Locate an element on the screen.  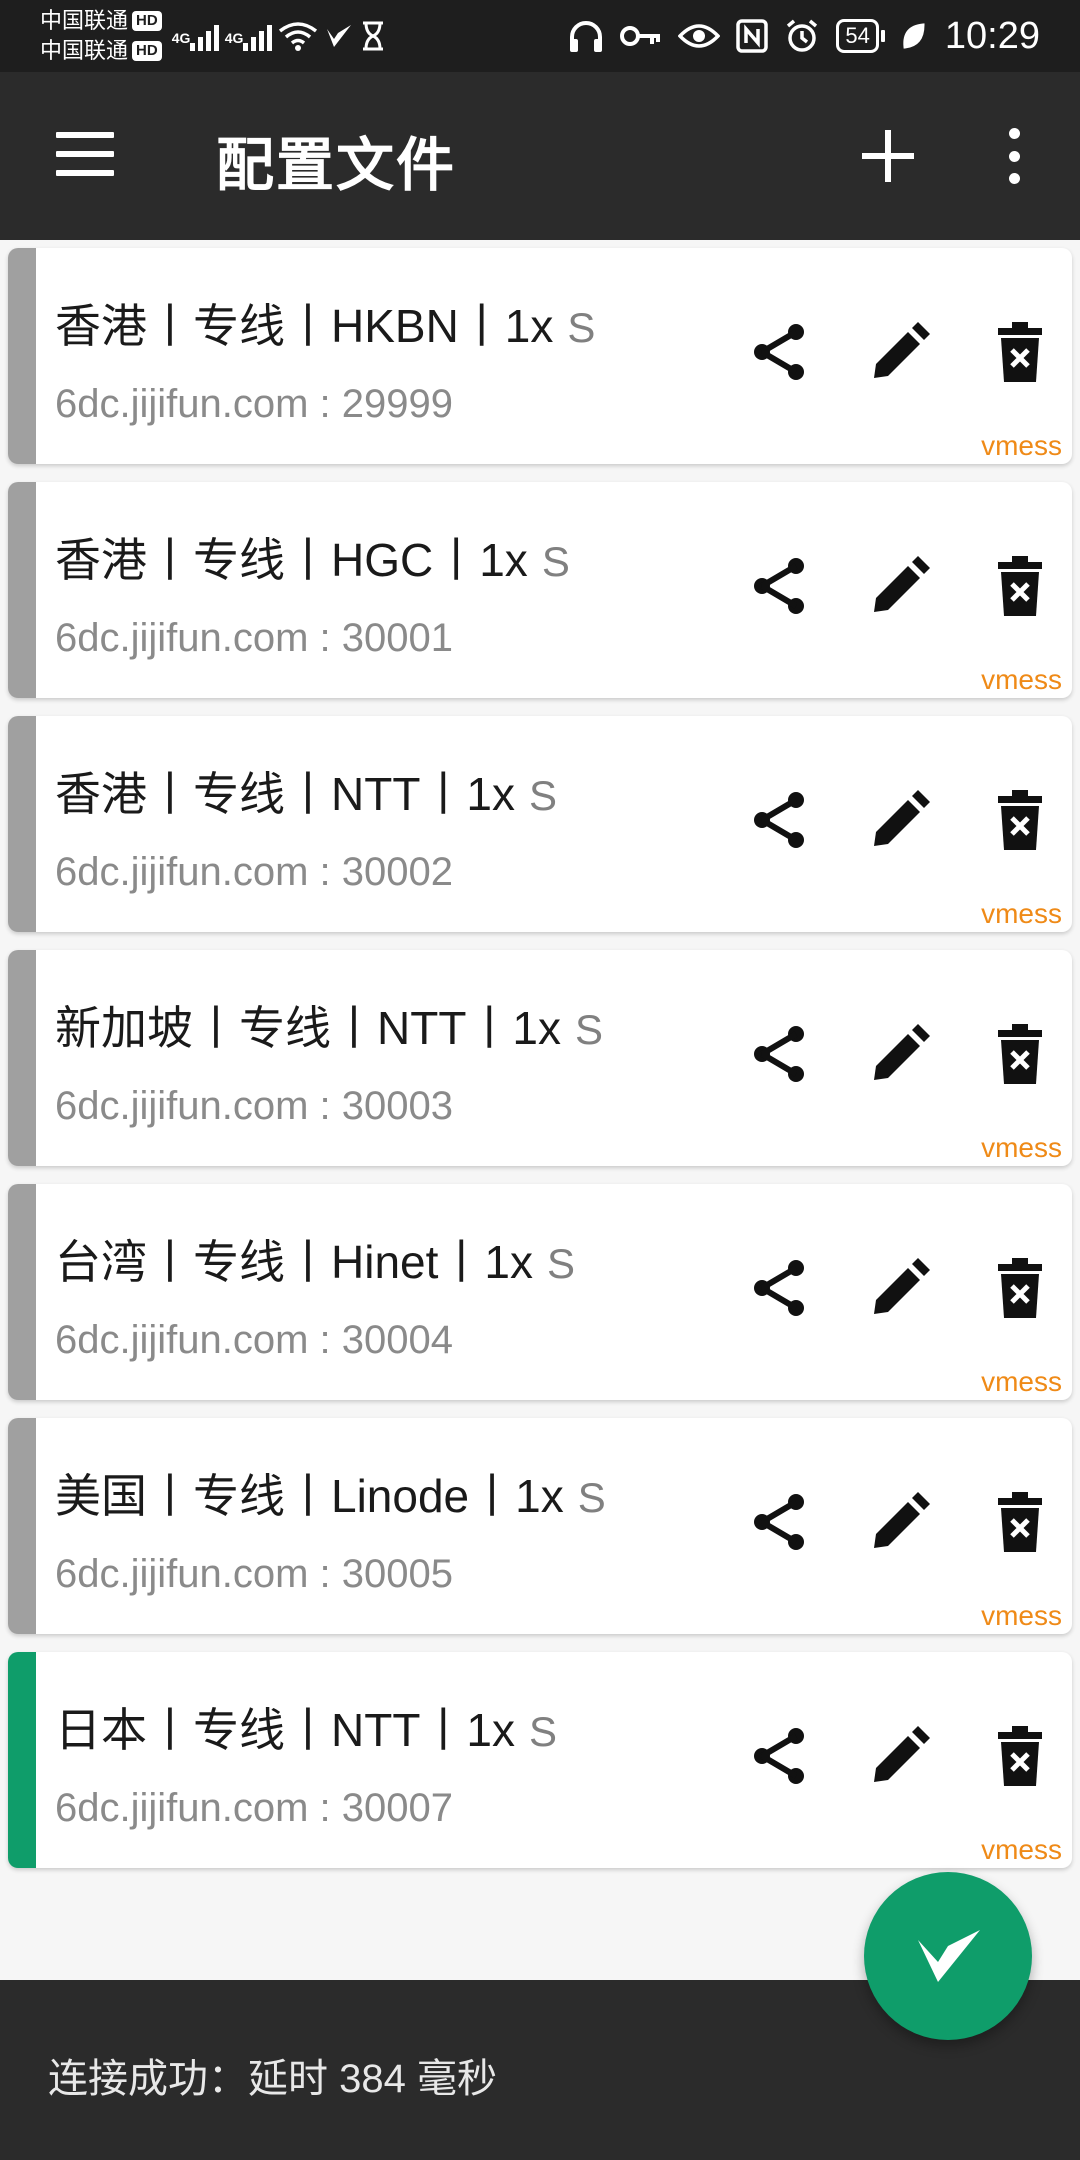
eye-icon is located at coordinates (699, 36).